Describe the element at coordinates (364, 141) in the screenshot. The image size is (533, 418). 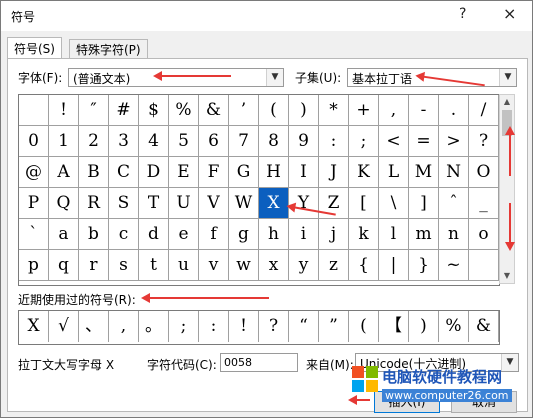
I see `symbol-cell: ;` at that location.